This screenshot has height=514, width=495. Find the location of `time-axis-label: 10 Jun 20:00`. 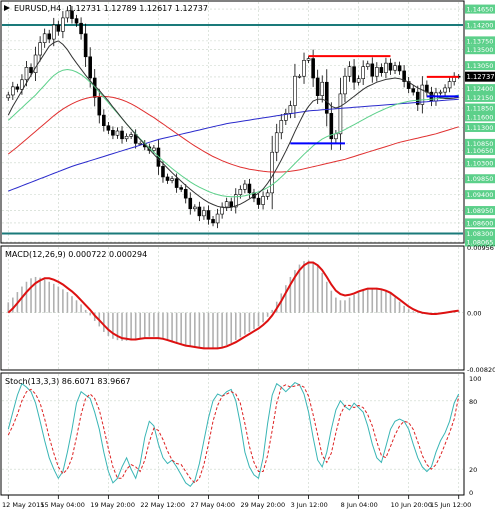

time-axis-label: 10 Jun 20:00 is located at coordinates (411, 505).